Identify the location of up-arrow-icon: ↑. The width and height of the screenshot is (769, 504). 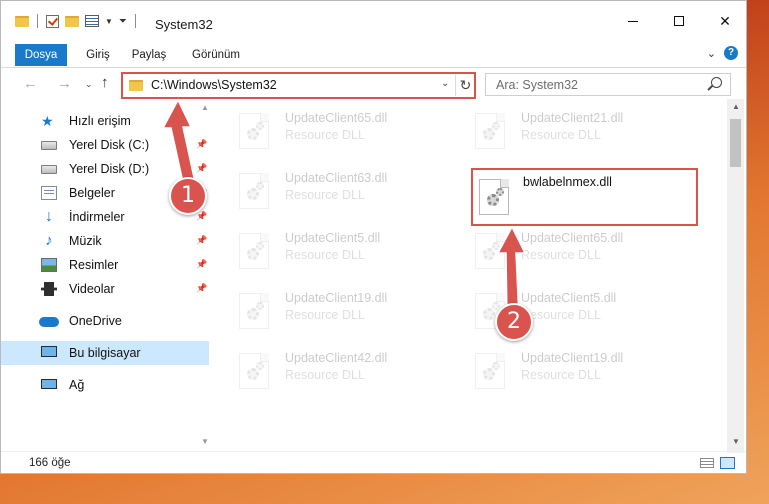
(105, 82).